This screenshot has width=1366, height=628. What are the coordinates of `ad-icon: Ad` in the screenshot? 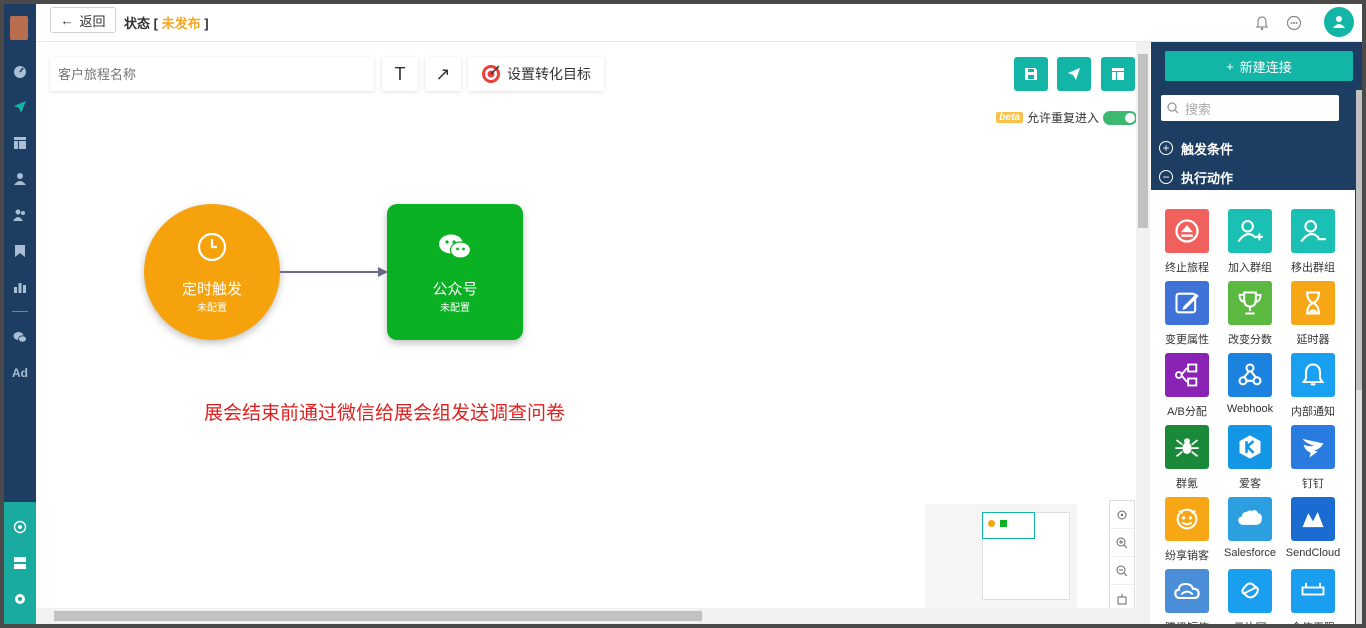 It's located at (20, 373).